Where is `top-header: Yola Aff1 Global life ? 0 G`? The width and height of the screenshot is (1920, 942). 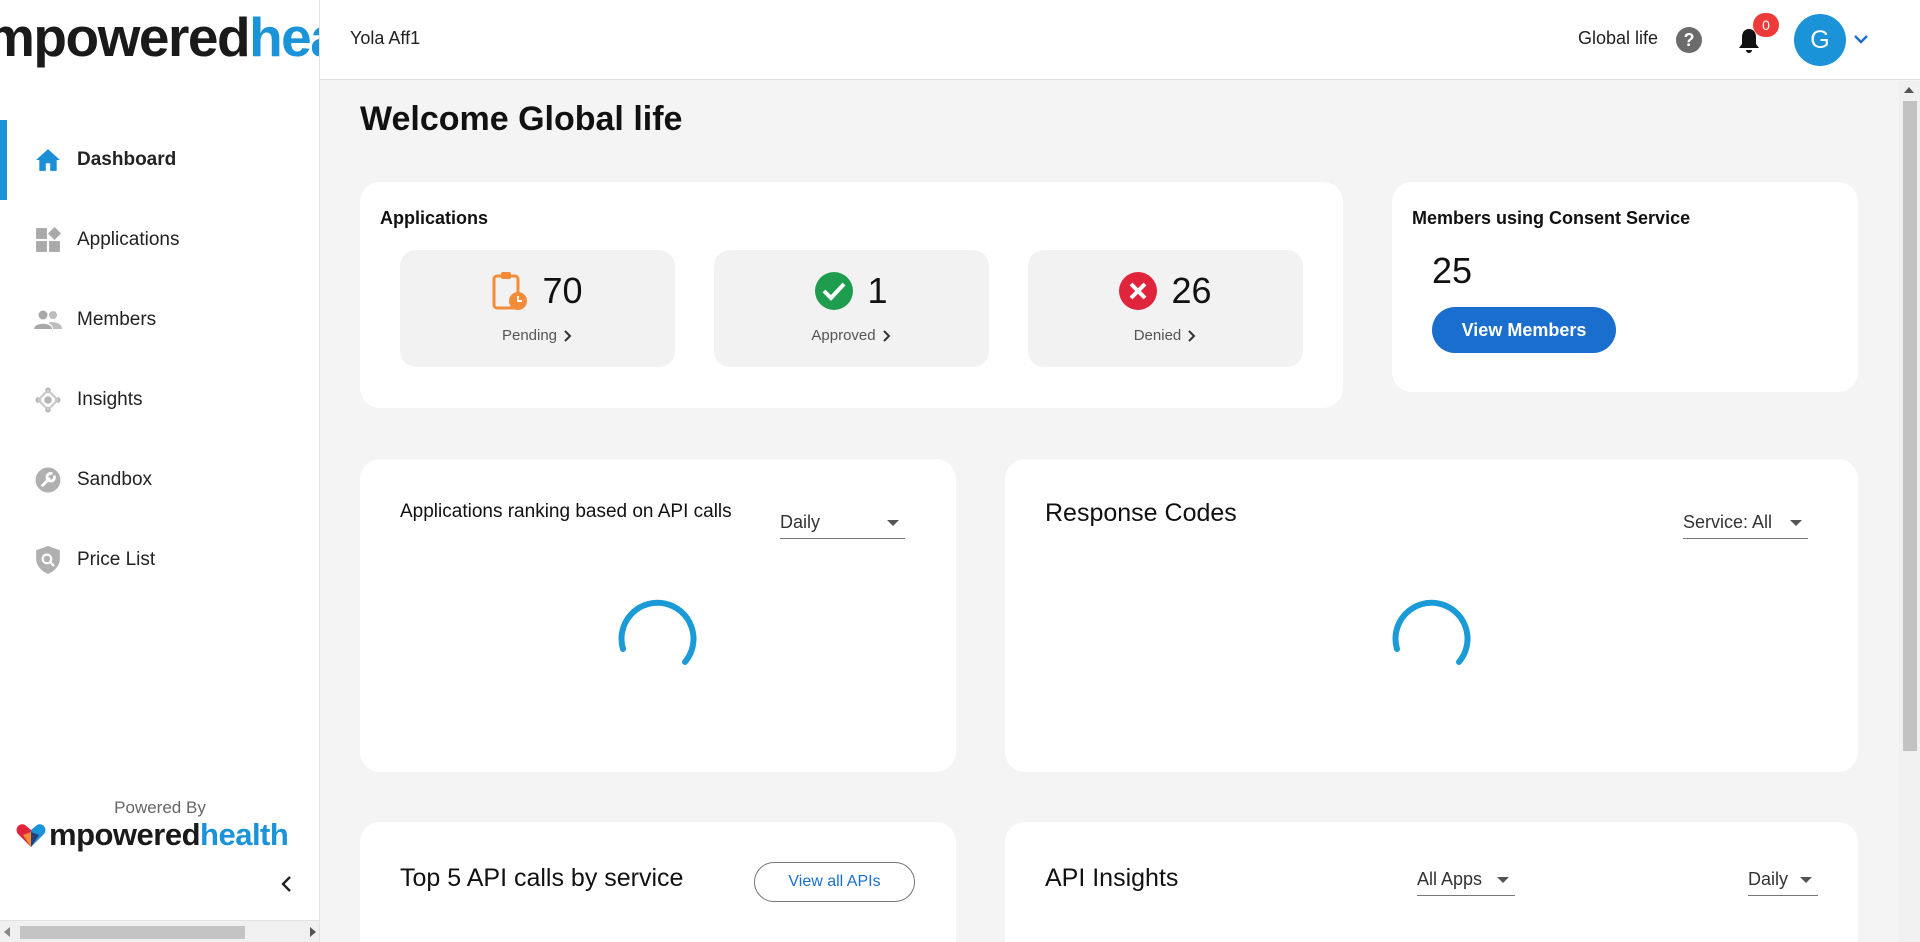 top-header: Yola Aff1 Global life ? 0 G is located at coordinates (1120, 40).